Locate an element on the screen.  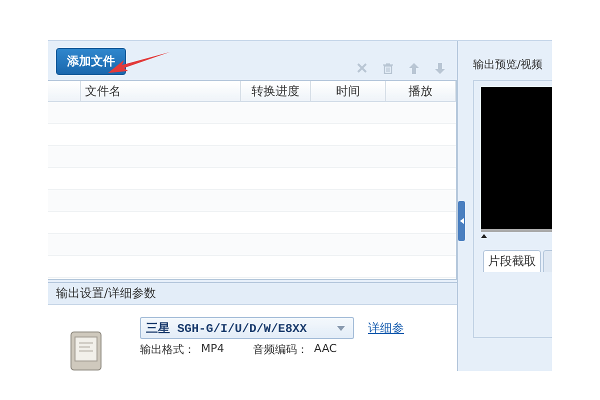
trash-icon is located at coordinates (388, 68).